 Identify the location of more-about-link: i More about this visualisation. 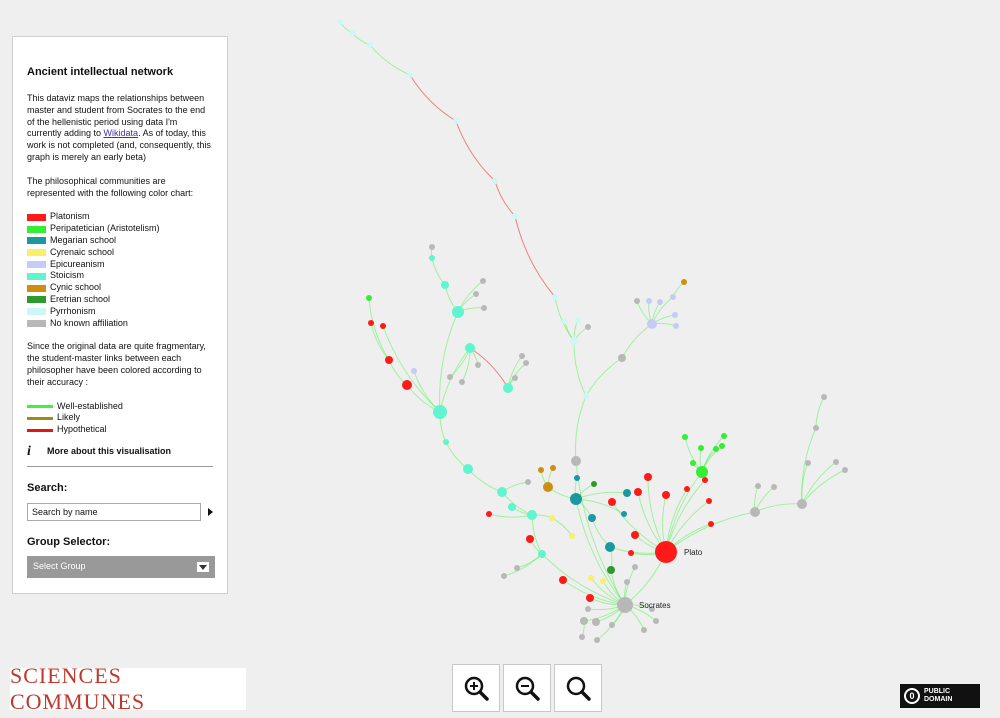
(120, 452).